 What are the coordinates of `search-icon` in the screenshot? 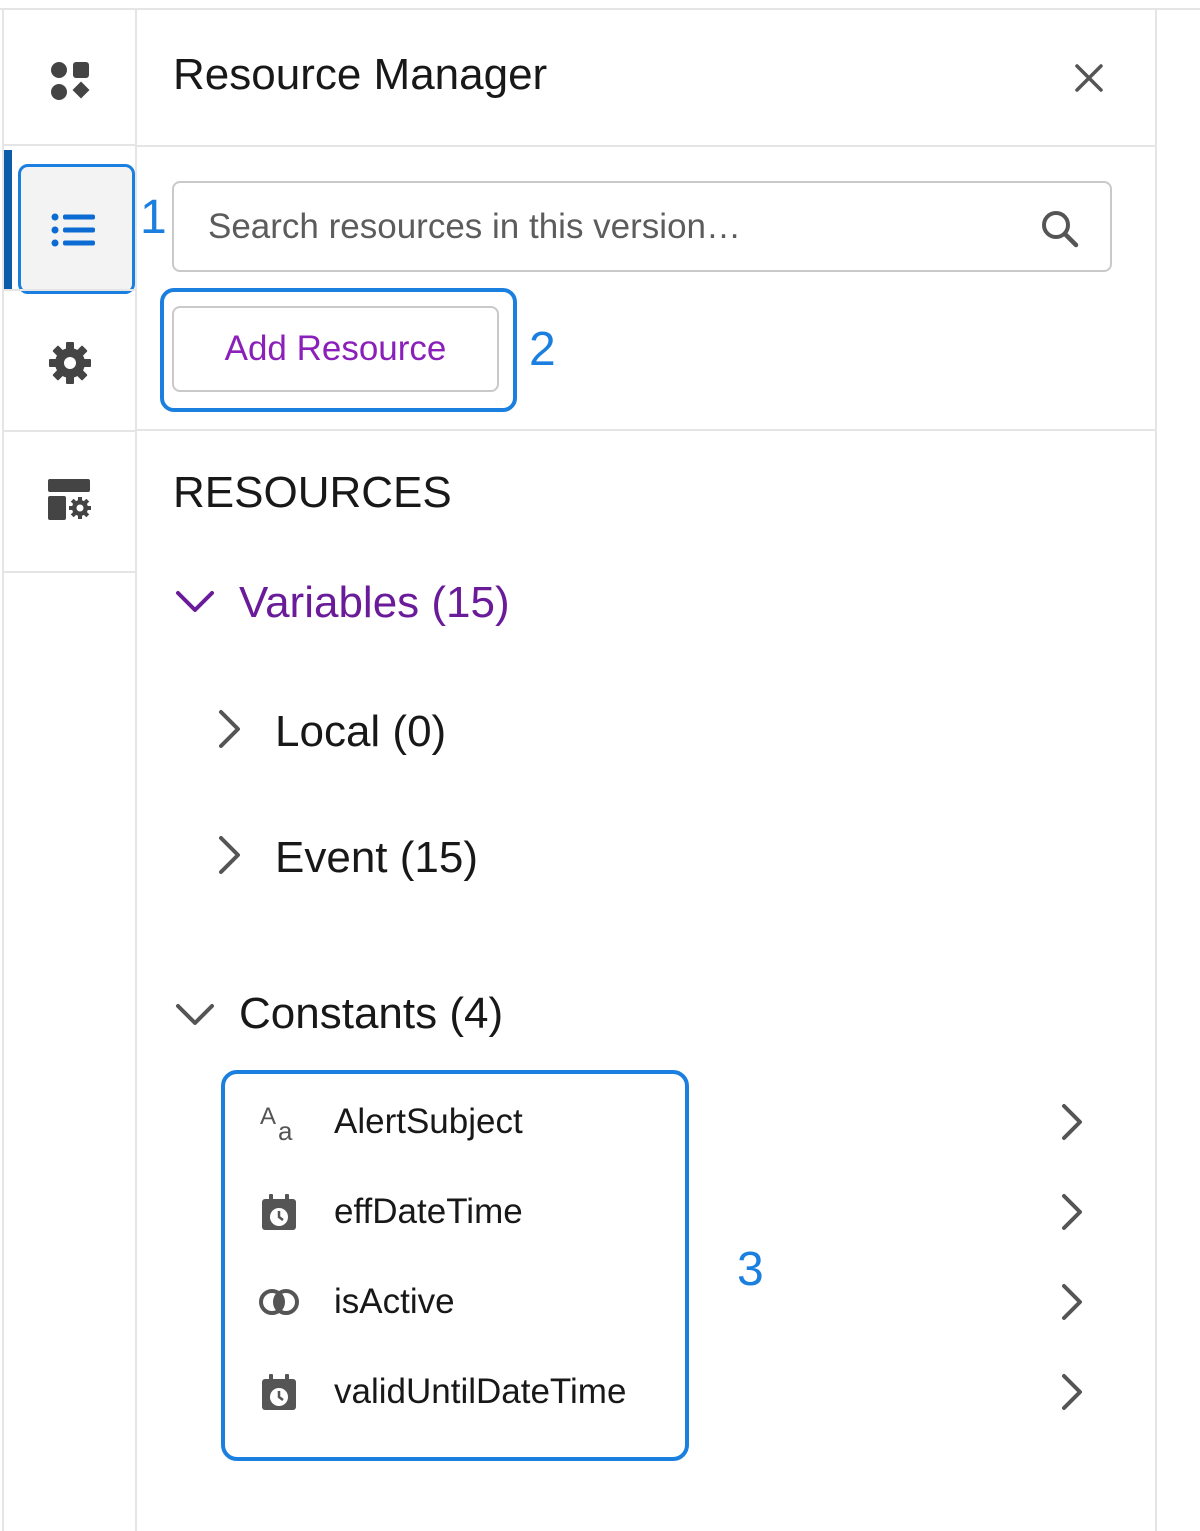 It's located at (1060, 229).